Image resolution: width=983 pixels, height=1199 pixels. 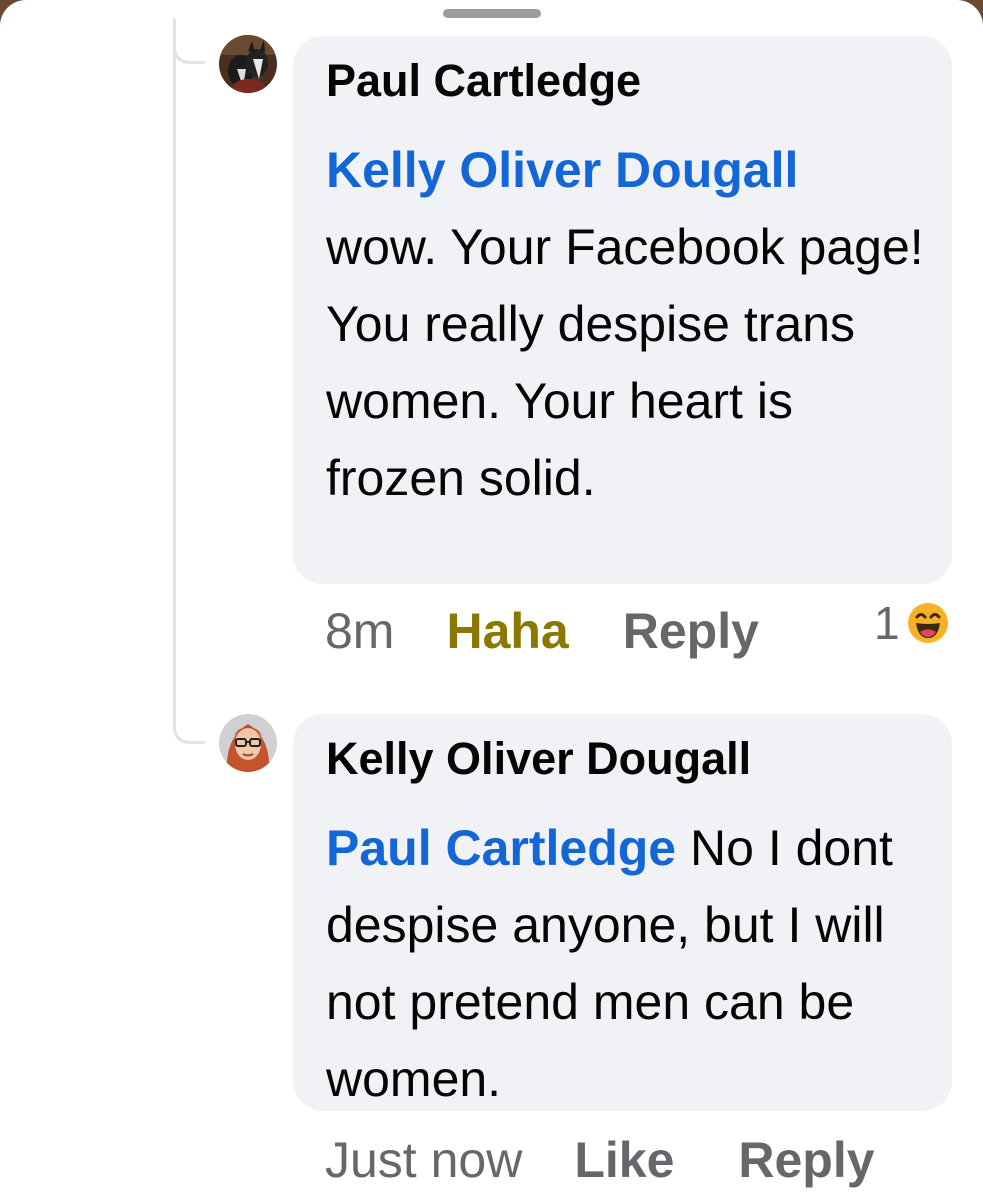 I want to click on thread-line, so click(x=174, y=368).